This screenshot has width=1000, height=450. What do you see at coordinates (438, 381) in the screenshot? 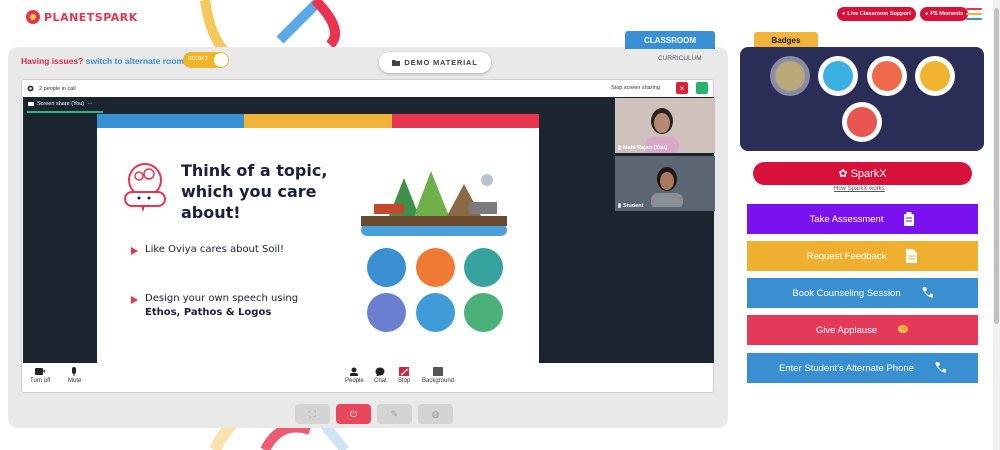
I see `background-label: Background` at bounding box center [438, 381].